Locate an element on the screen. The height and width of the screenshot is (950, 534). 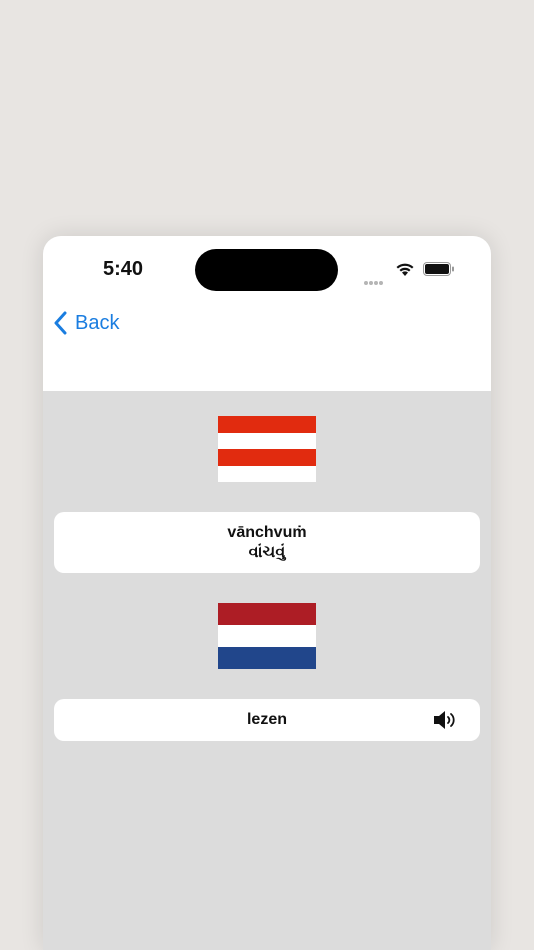
target-word: lezen is located at coordinates (266, 719).